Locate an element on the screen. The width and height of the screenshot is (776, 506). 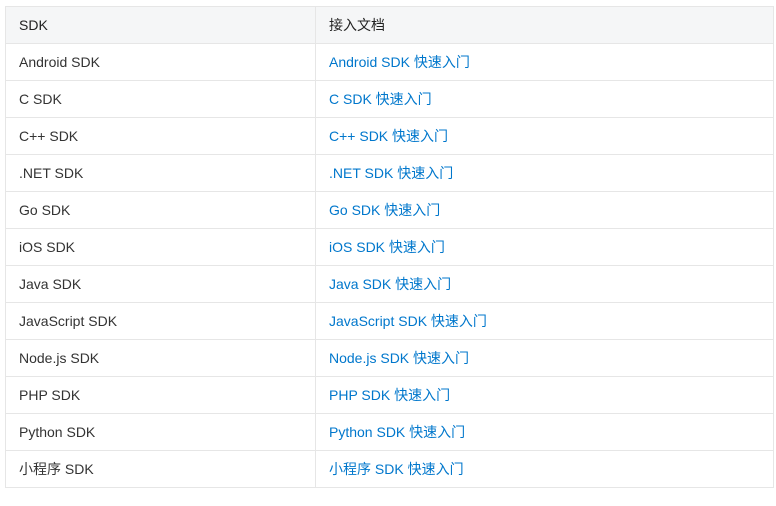
sdk-name-cell: iOS SDK is located at coordinates (160, 247).